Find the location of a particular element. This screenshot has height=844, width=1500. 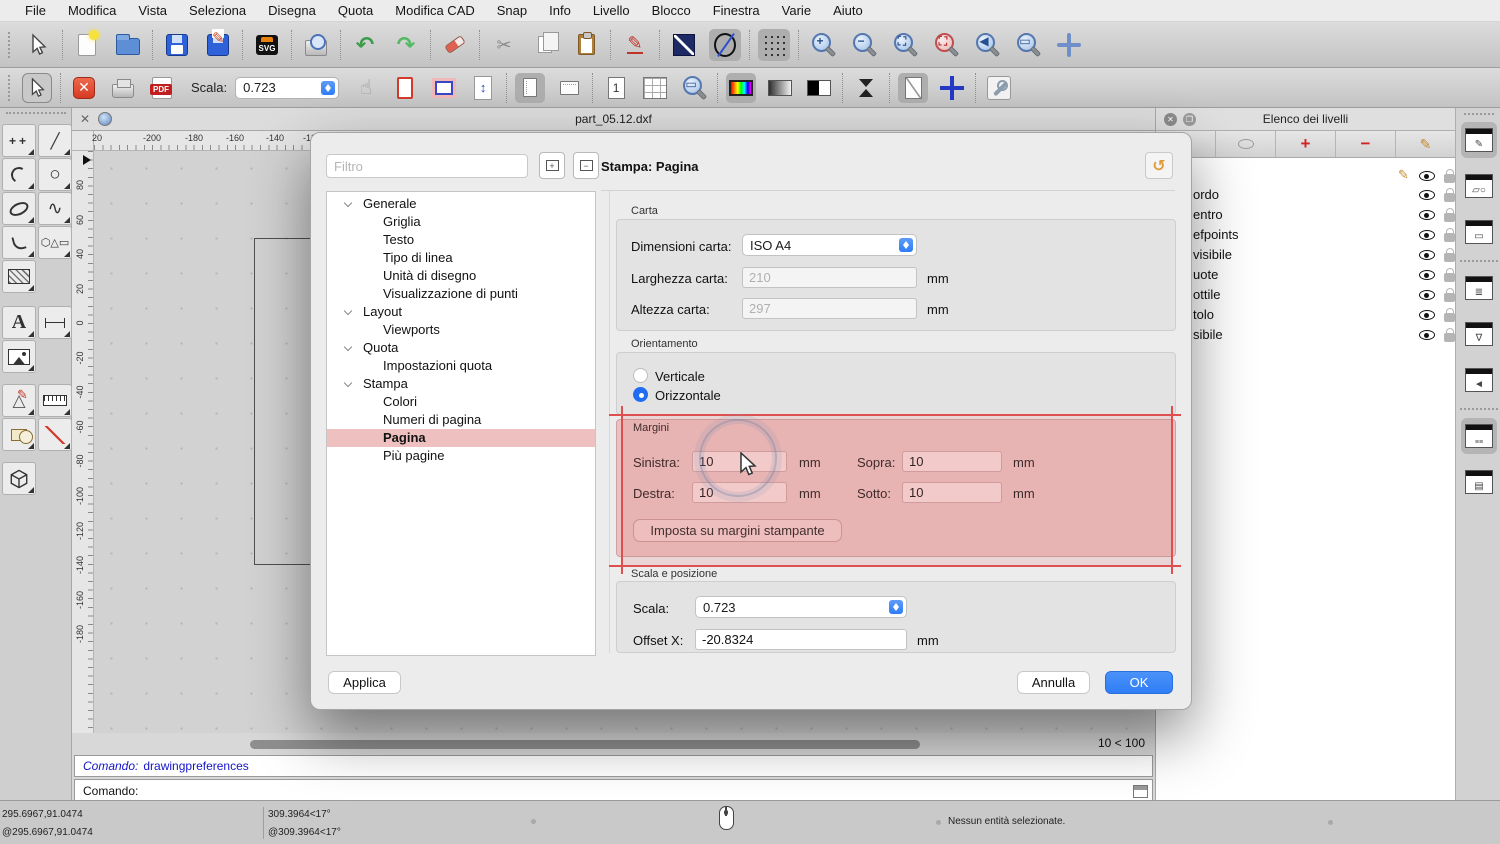

pan-page-button: ☝ is located at coordinates (366, 88).